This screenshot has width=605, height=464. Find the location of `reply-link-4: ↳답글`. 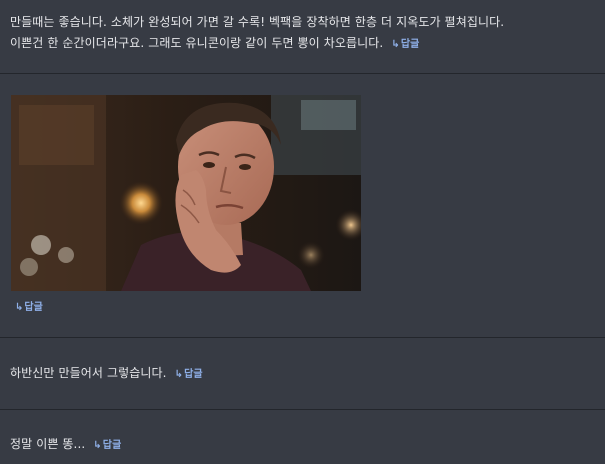

reply-link-4: ↳답글 is located at coordinates (107, 445).